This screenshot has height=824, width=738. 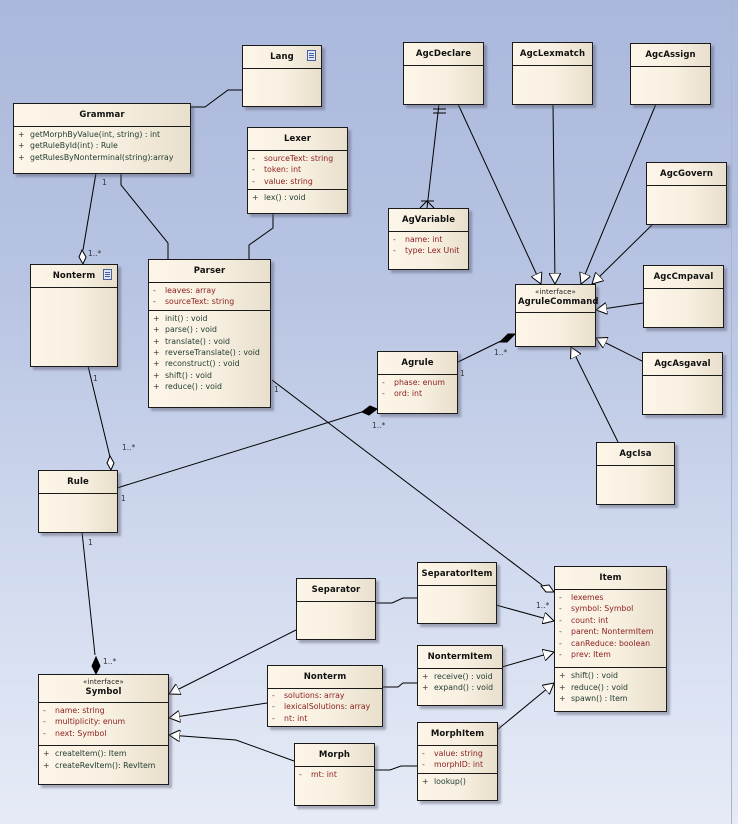 What do you see at coordinates (458, 688) in the screenshot?
I see `operation: + expand() : void` at bounding box center [458, 688].